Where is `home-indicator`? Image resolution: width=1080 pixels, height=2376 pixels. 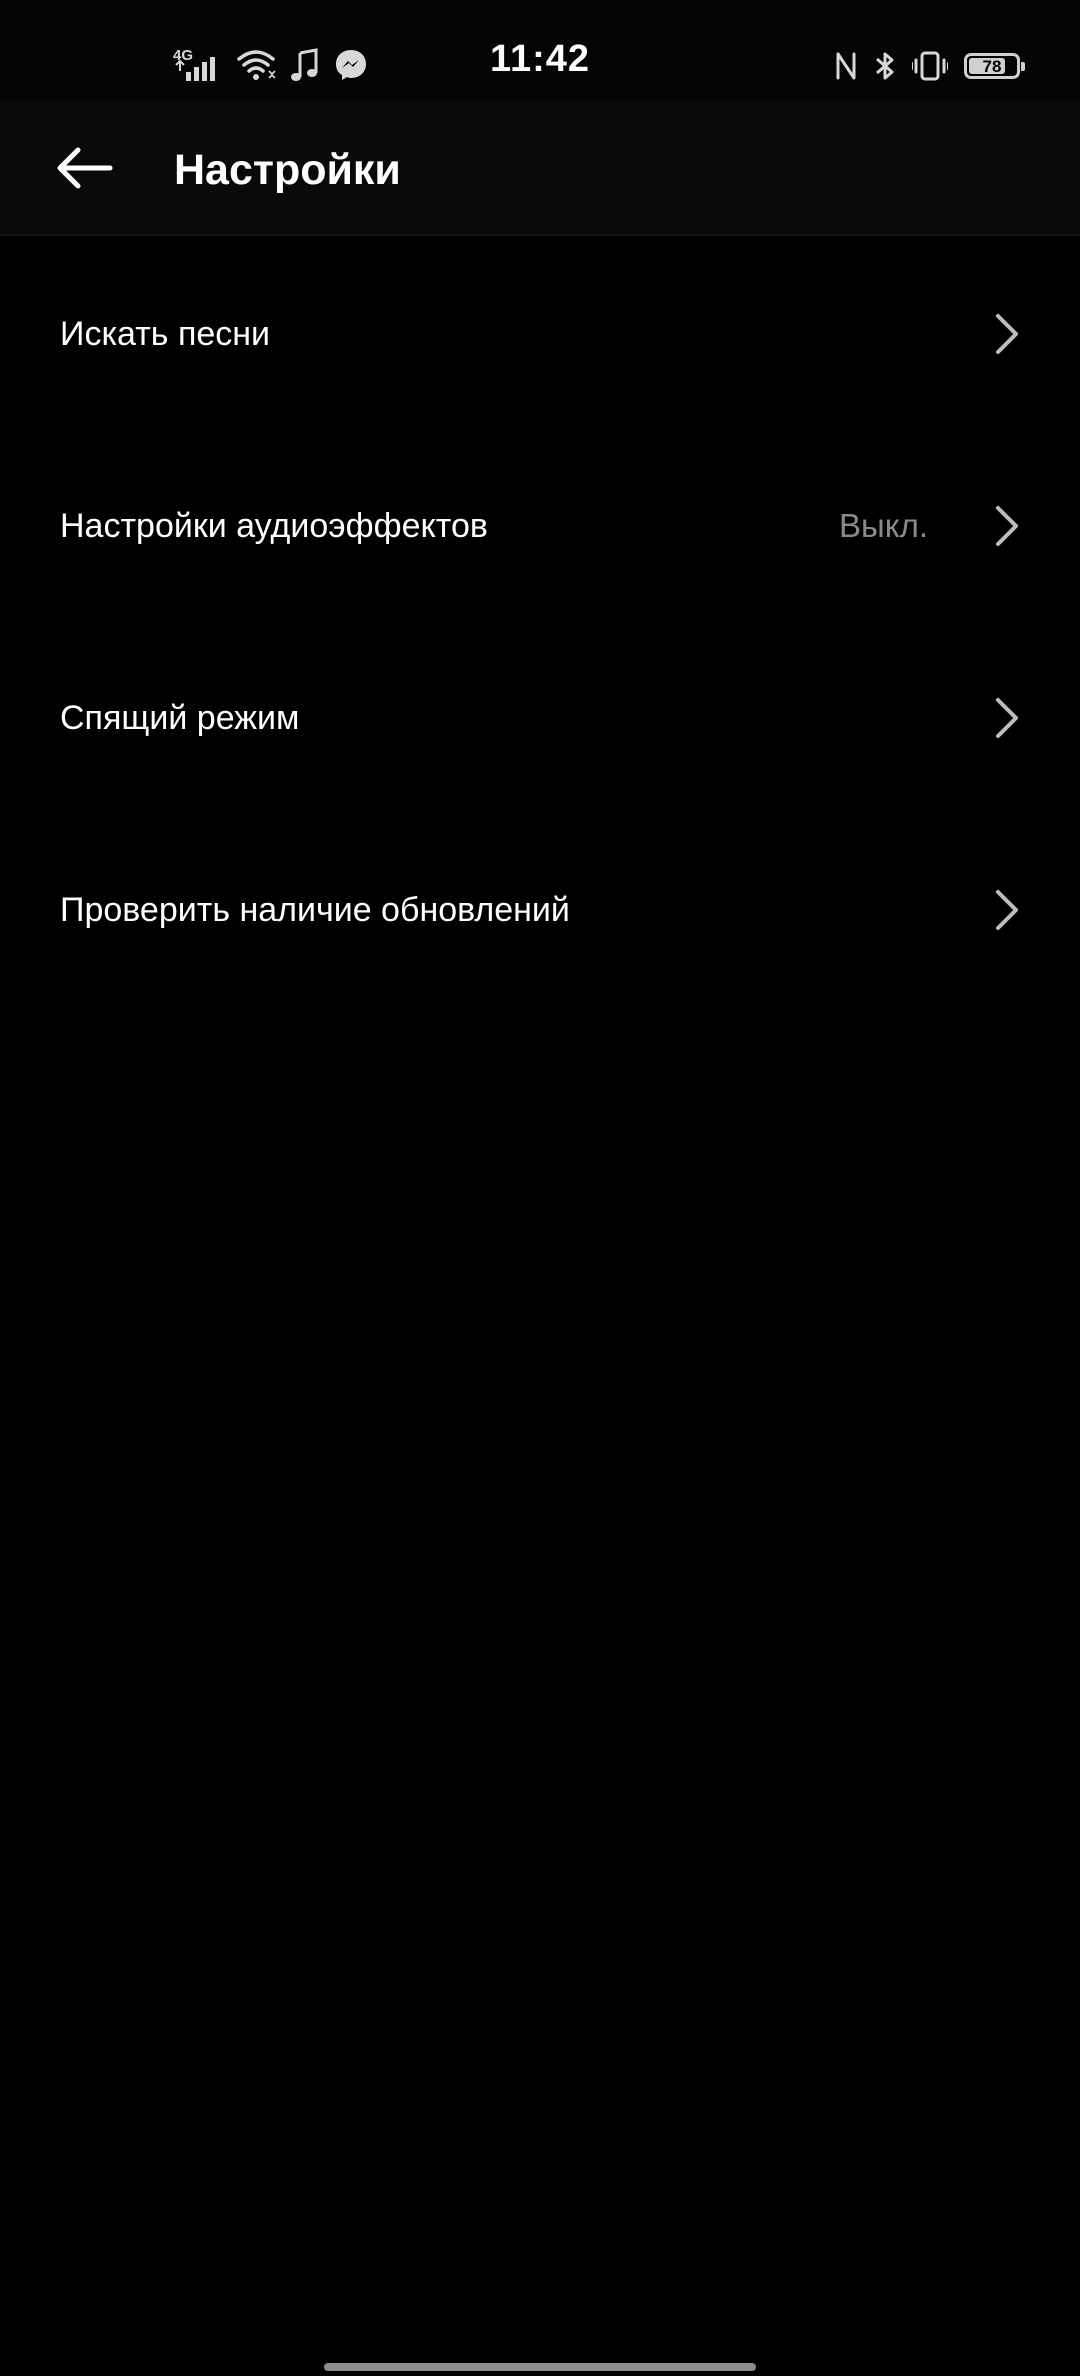 home-indicator is located at coordinates (540, 2367).